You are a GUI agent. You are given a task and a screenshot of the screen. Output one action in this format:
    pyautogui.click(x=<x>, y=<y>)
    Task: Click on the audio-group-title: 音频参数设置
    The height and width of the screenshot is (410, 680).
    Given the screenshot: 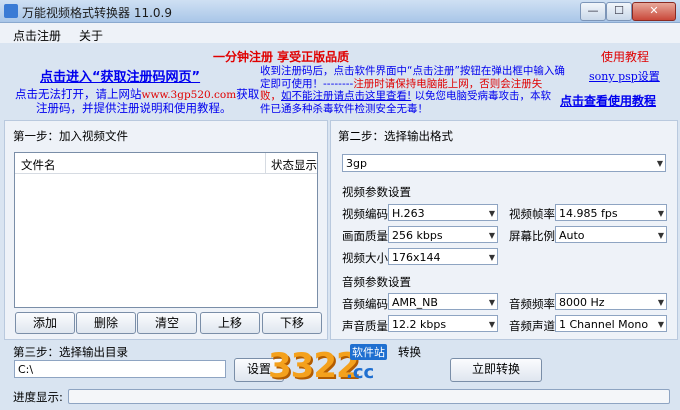 What is the action you would take?
    pyautogui.click(x=376, y=282)
    